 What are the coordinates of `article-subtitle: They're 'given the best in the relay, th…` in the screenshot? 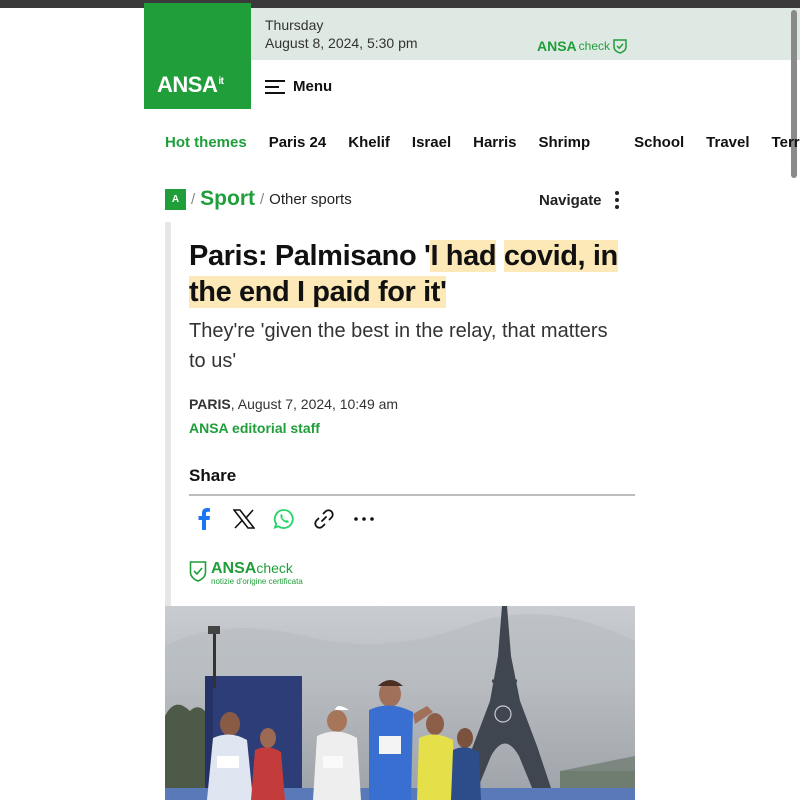 It's located at (398, 346).